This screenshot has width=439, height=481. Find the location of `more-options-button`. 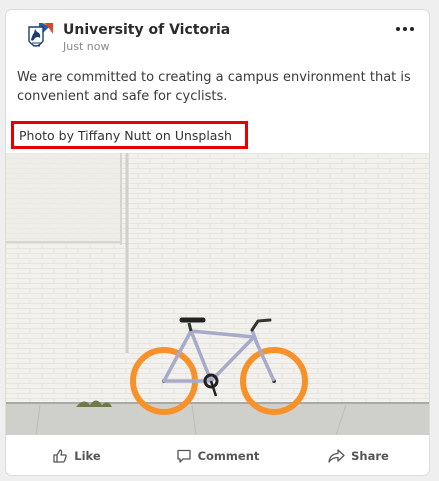

more-options-button is located at coordinates (405, 29).